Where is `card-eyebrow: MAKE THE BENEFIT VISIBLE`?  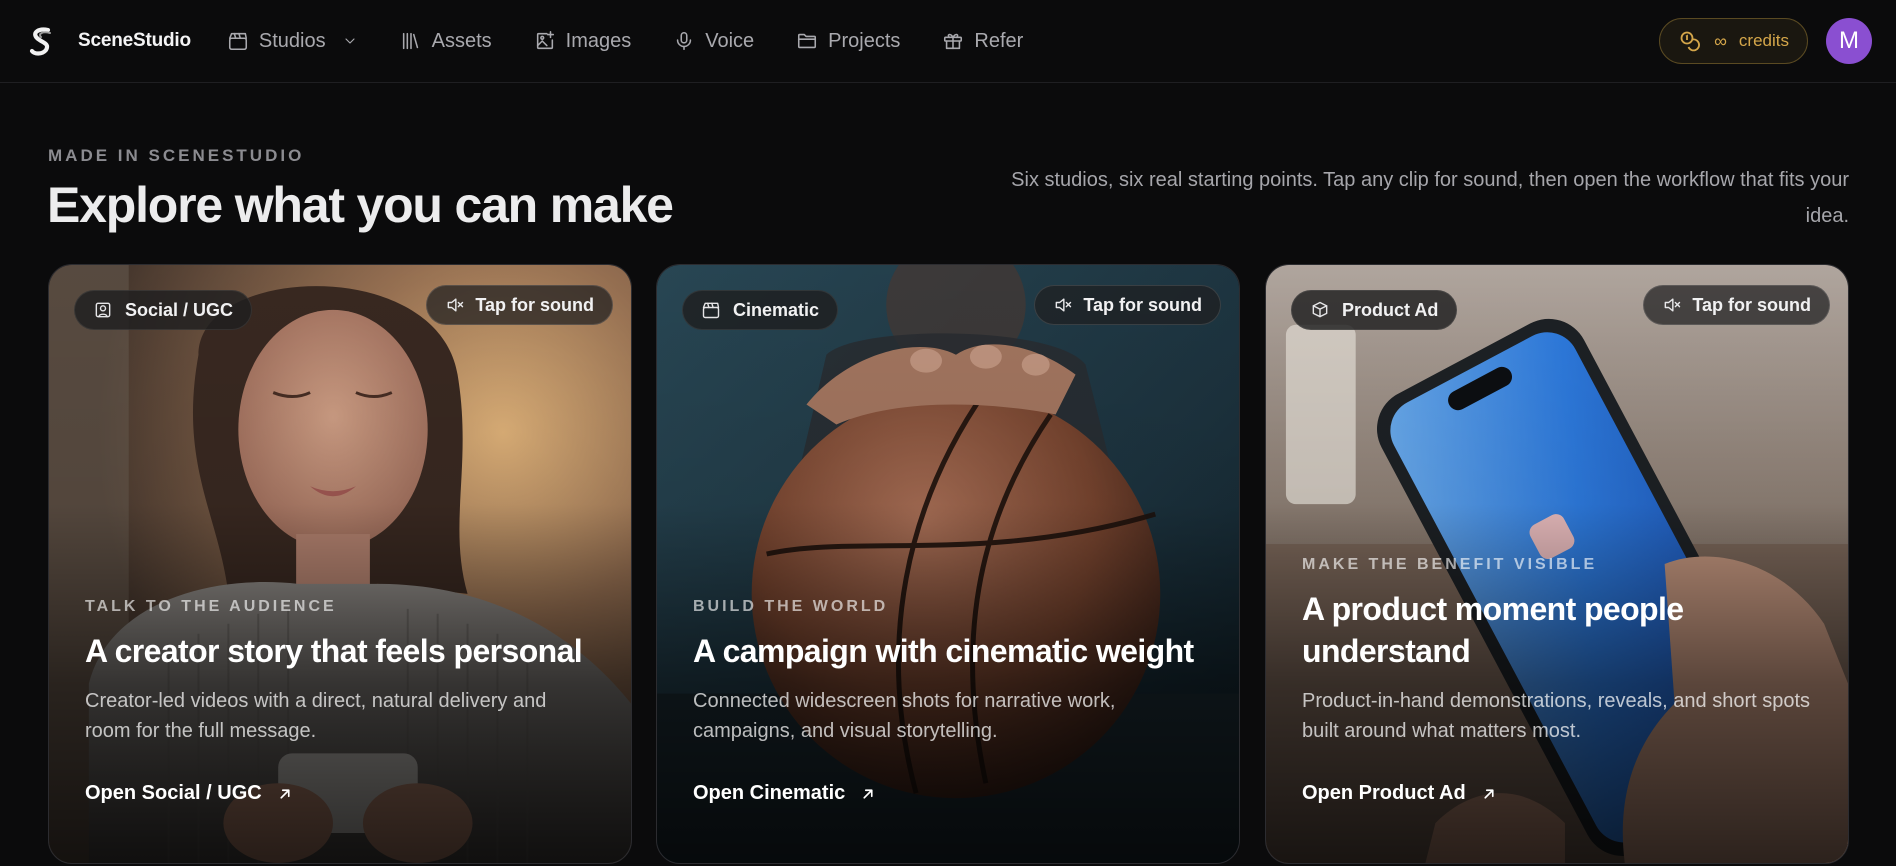
card-eyebrow: MAKE THE BENEFIT VISIBLE is located at coordinates (1450, 564).